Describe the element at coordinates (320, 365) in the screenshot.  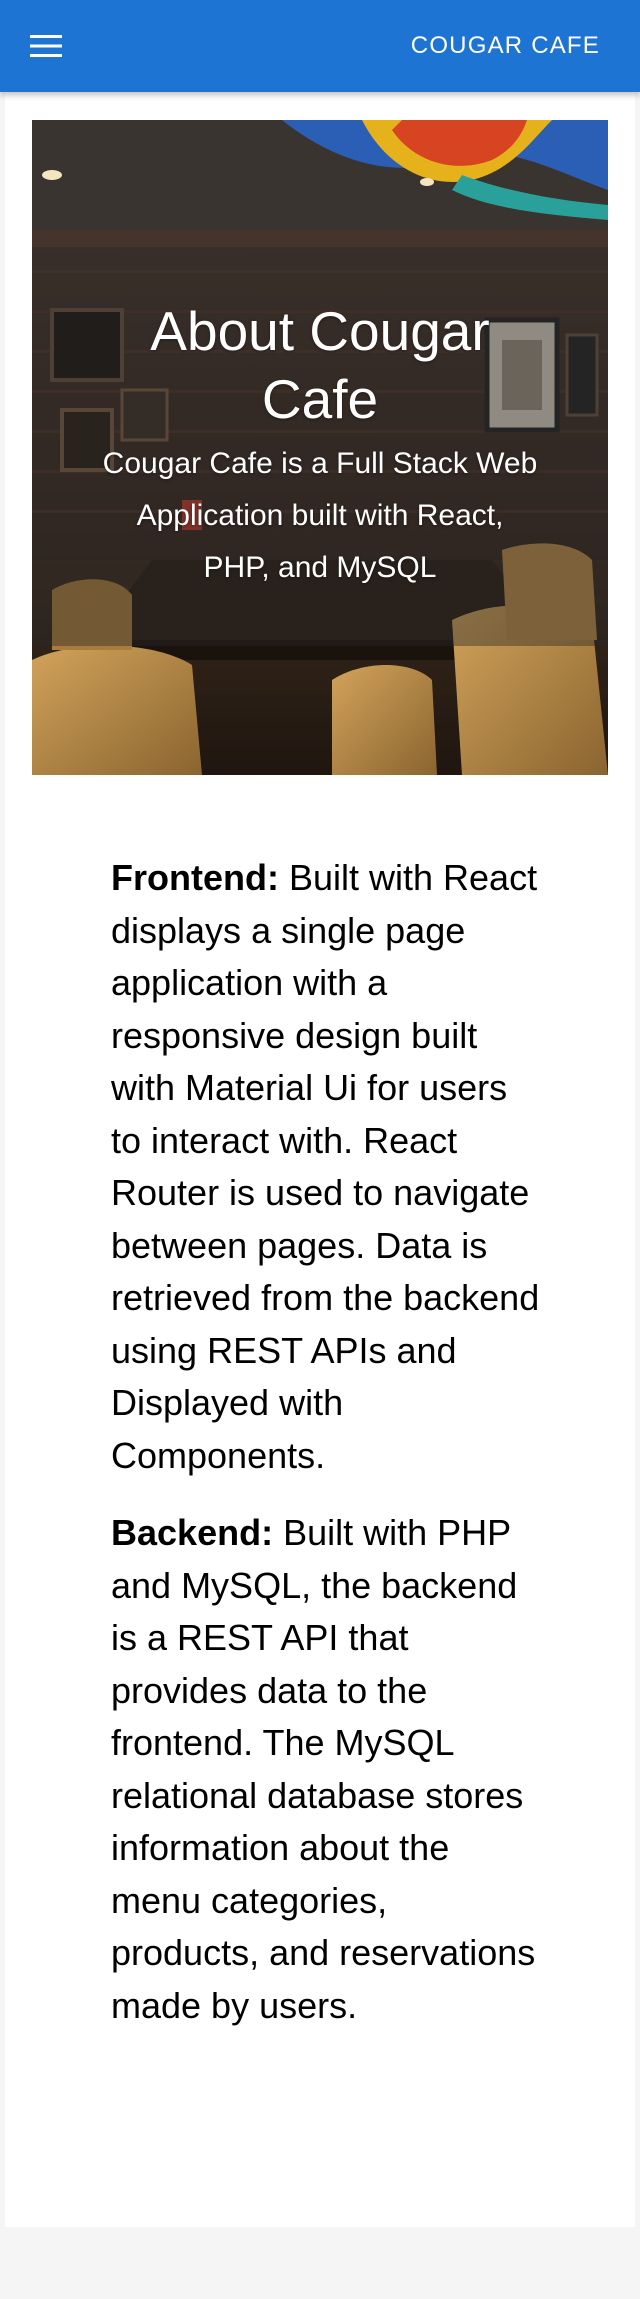
I see `hero-title: About Cougar Cafe` at that location.